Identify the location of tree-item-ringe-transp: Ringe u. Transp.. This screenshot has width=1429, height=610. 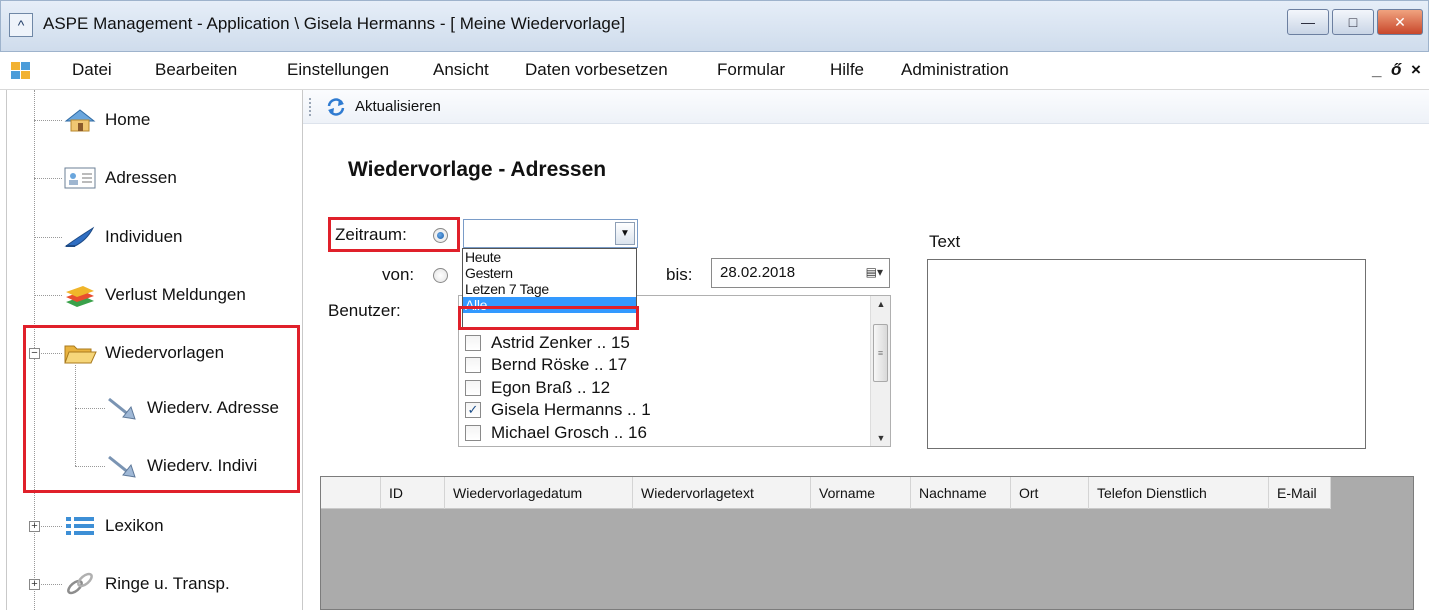
(146, 584).